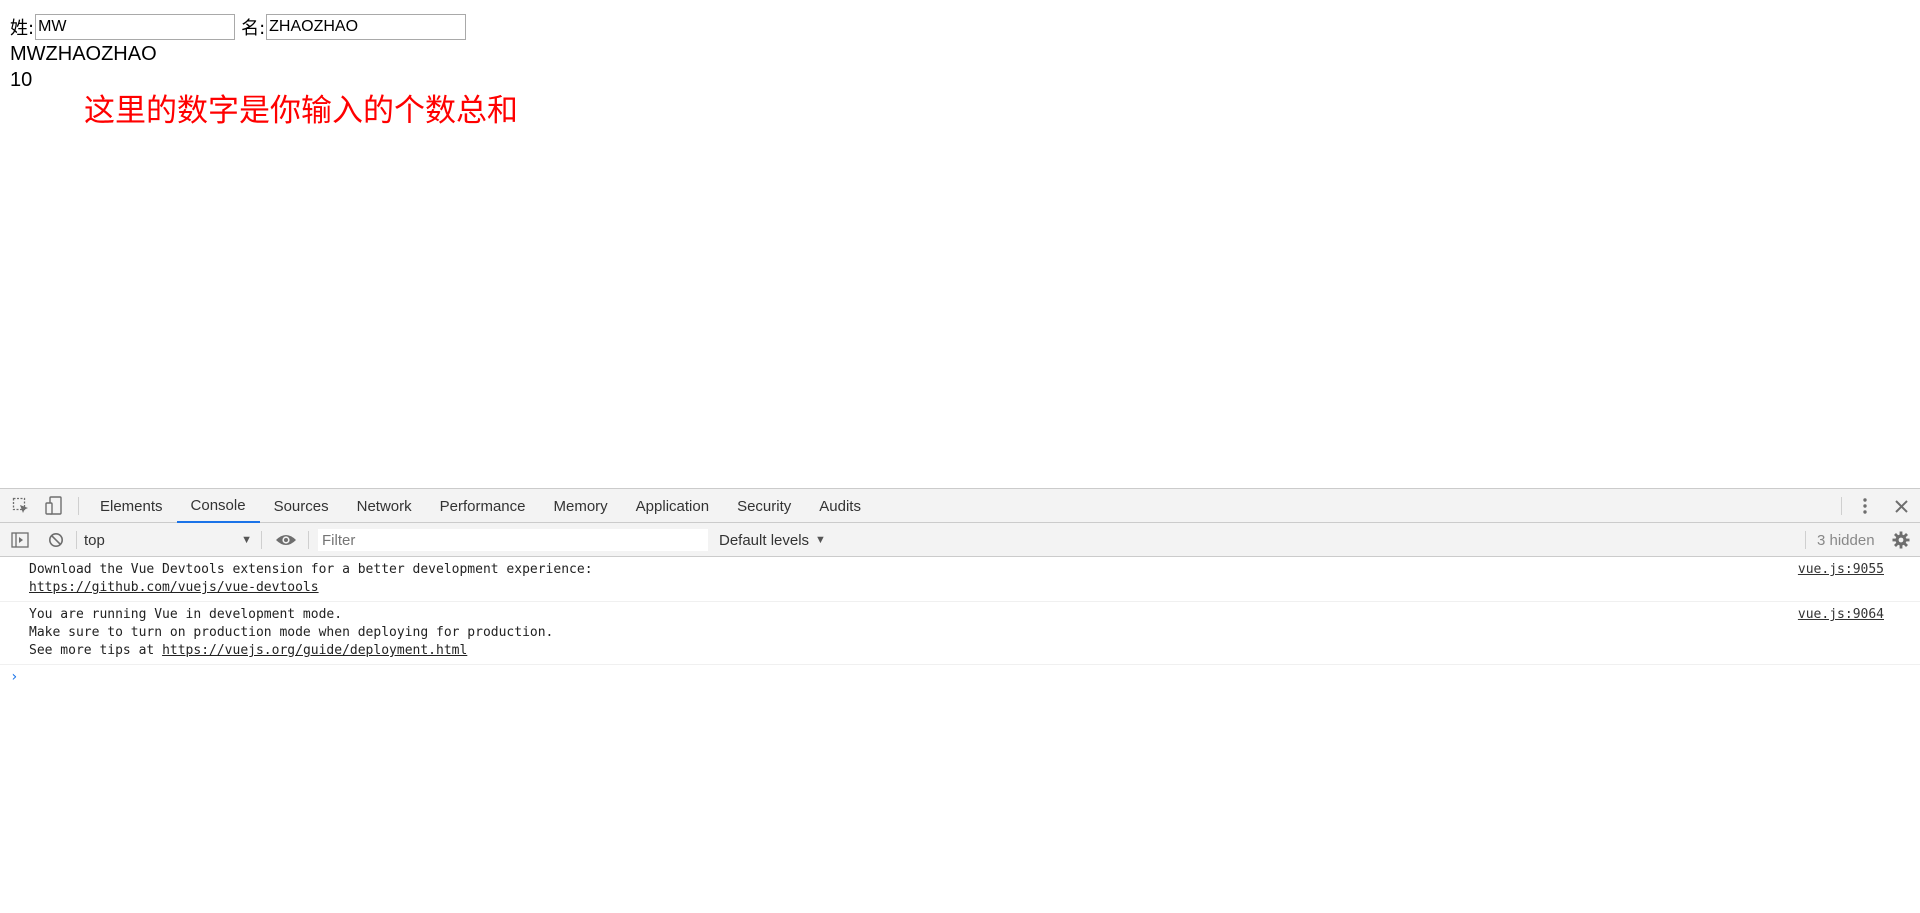 The image size is (1920, 913). Describe the element at coordinates (174, 587) in the screenshot. I see `message-link: https://github.com/vuejs/vue-devtools` at that location.